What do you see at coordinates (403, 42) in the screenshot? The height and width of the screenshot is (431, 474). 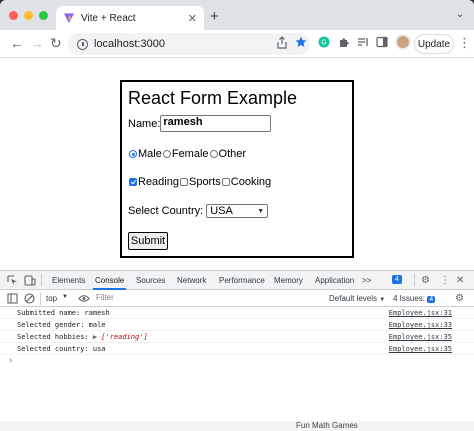 I see `profile-avatar` at bounding box center [403, 42].